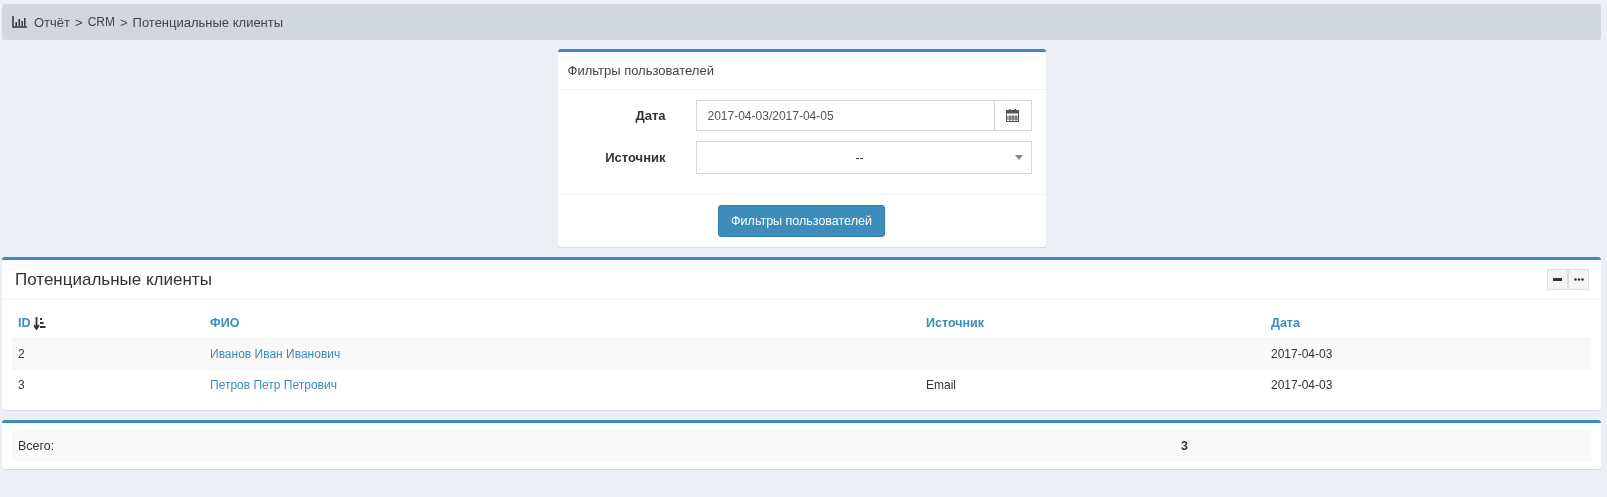 This screenshot has width=1607, height=497. What do you see at coordinates (113, 279) in the screenshot?
I see `panel-title: Потенциальные клиенты` at bounding box center [113, 279].